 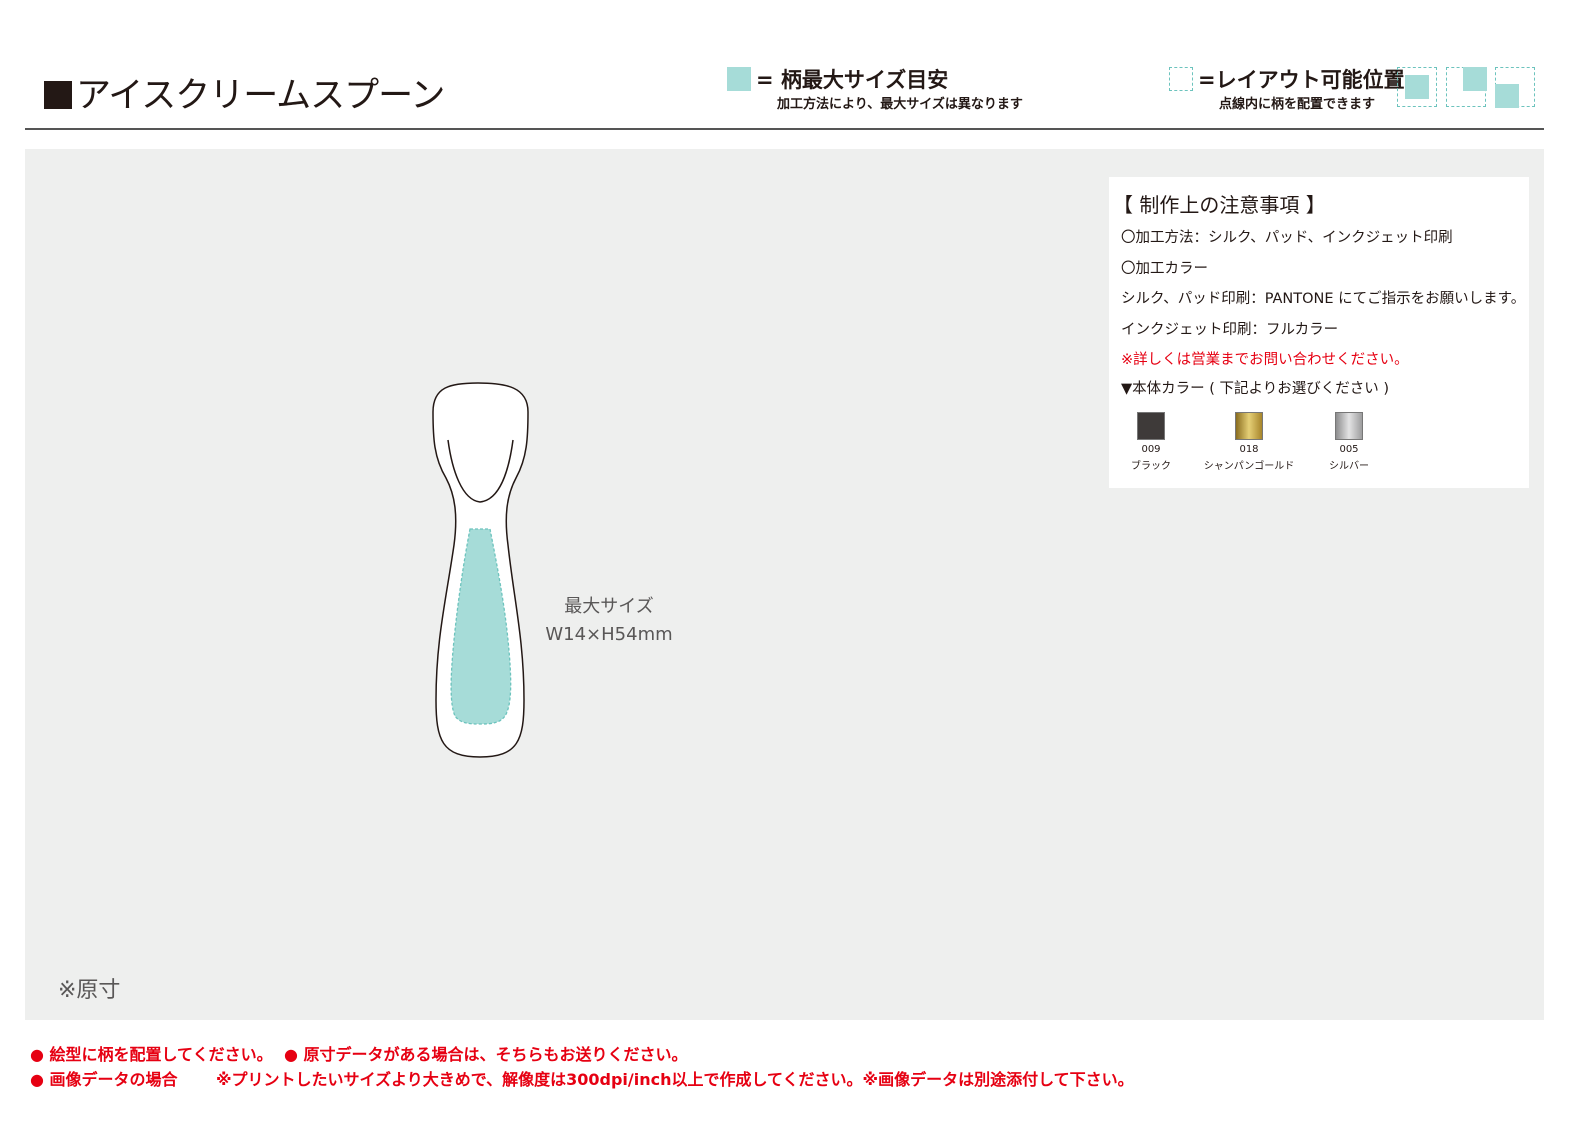 What do you see at coordinates (1297, 104) in the screenshot?
I see `layout-legend-note: 点線内に柄を配置できます` at bounding box center [1297, 104].